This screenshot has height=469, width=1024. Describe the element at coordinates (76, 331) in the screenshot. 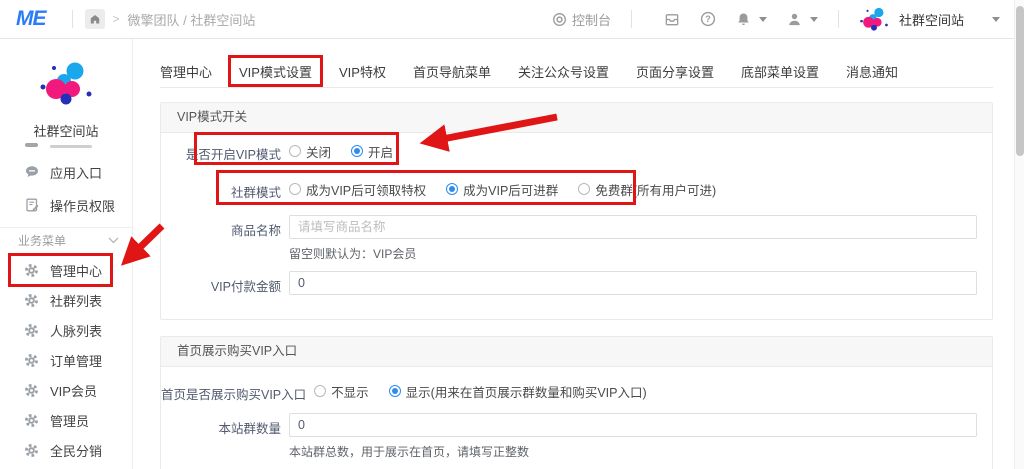

I see `sidebar-item-label: 人脉列表` at that location.